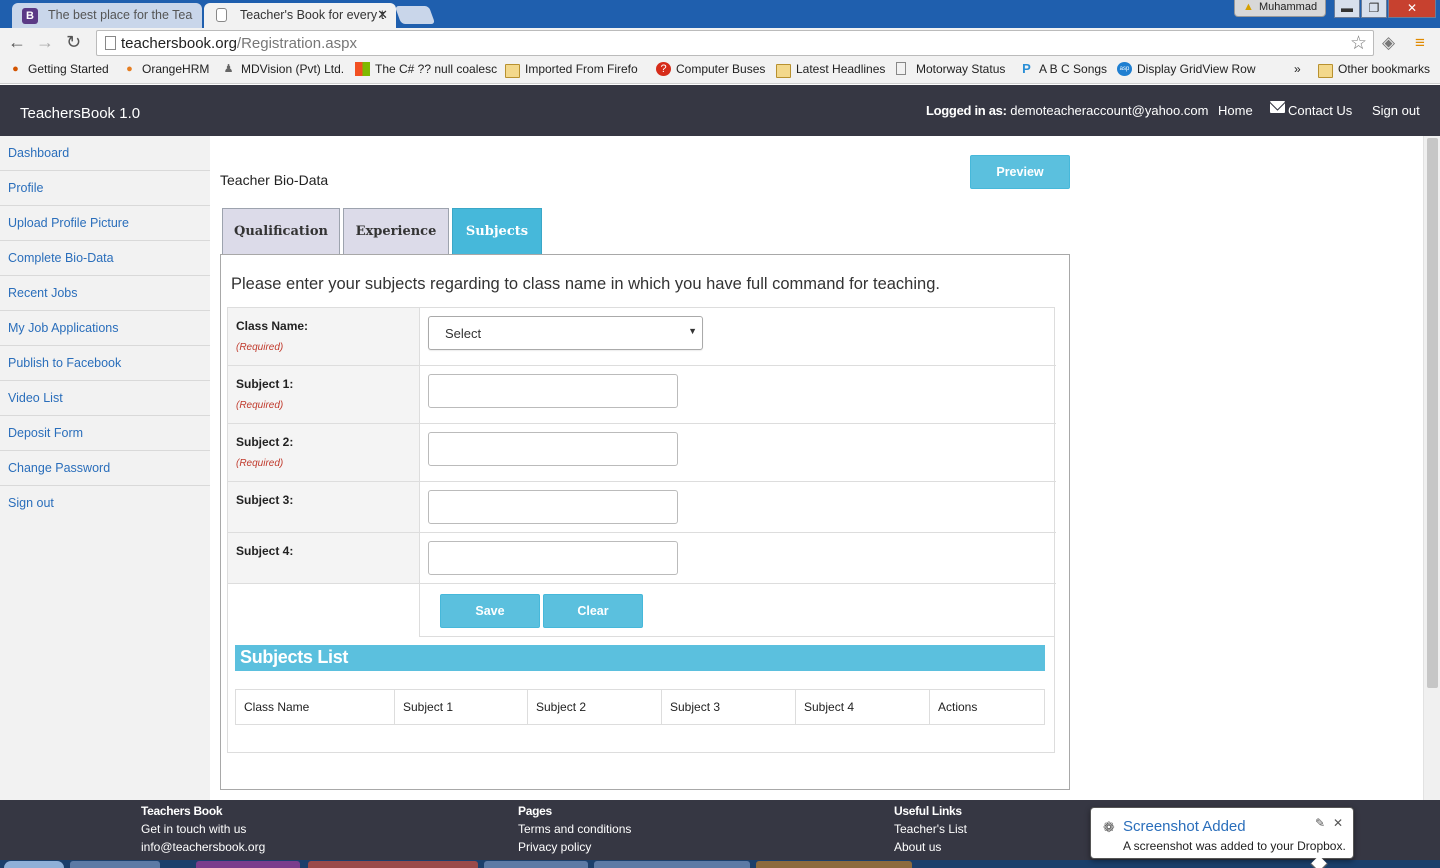 The width and height of the screenshot is (1440, 868). I want to click on class-name-selected: Select, so click(463, 333).